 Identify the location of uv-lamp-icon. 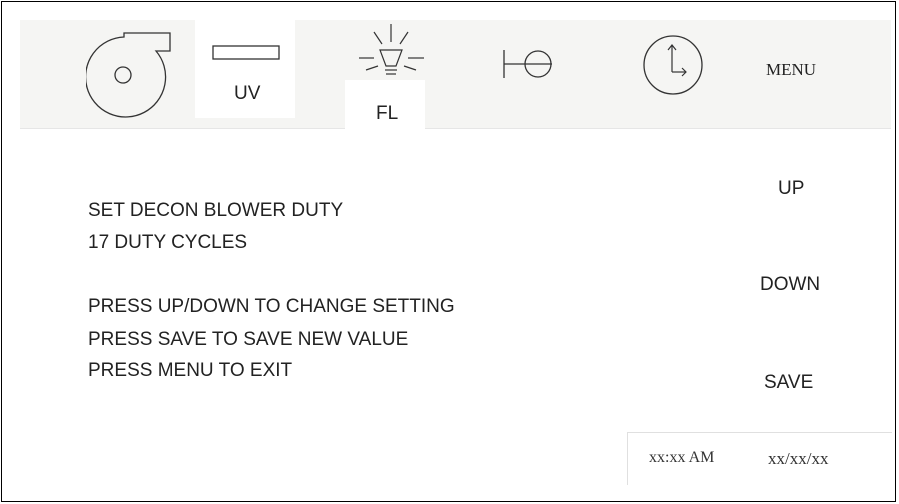
(247, 53).